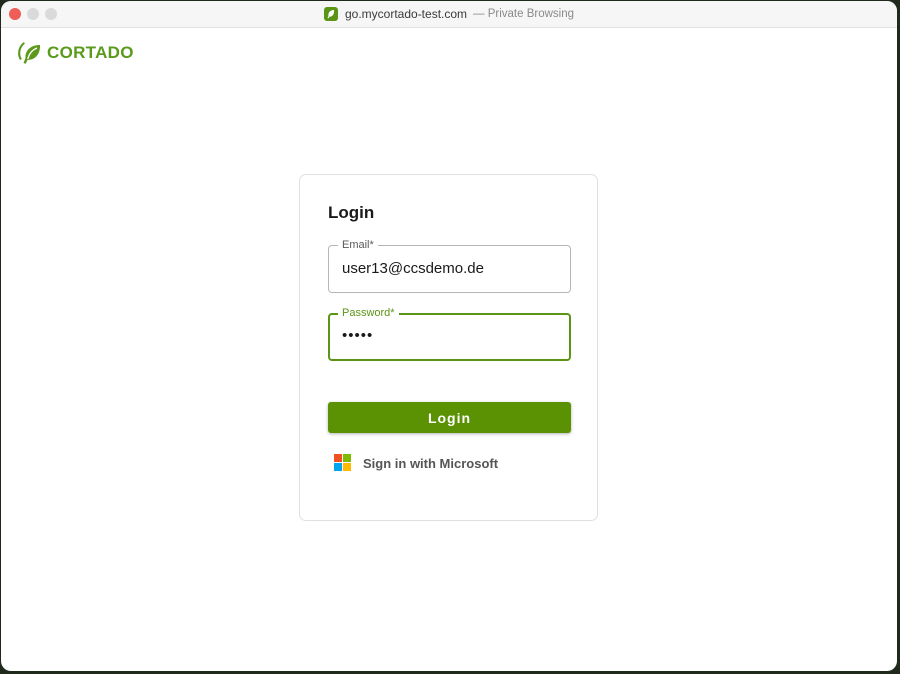 The image size is (900, 674). I want to click on login-button-label: Login, so click(449, 417).